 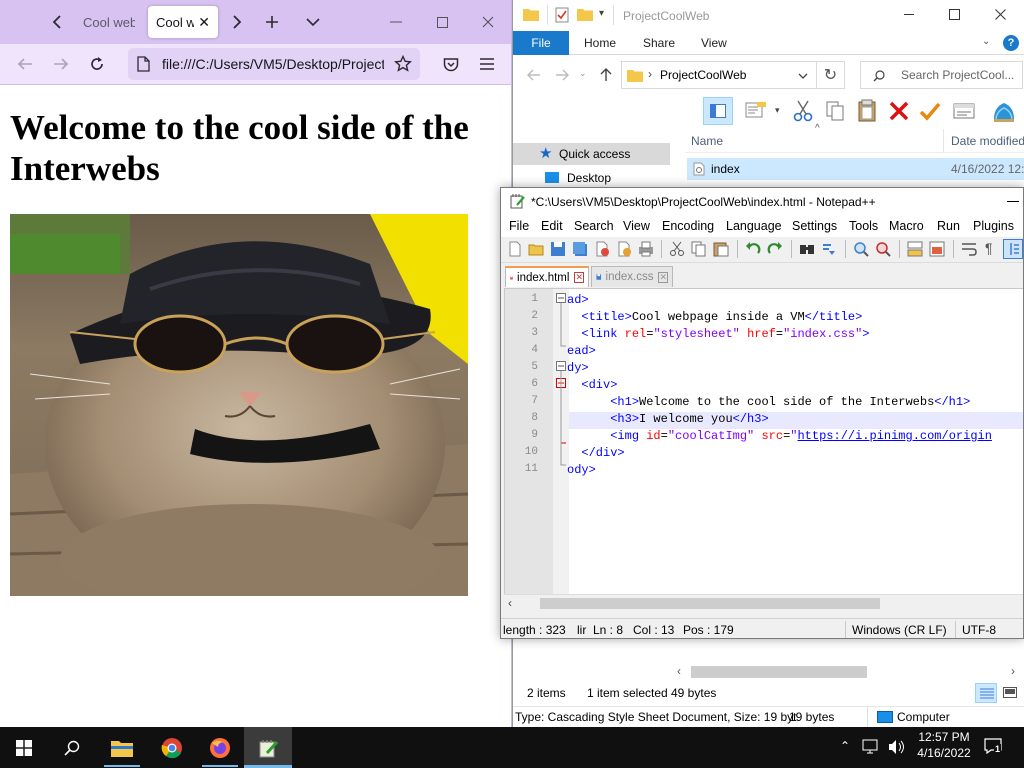 What do you see at coordinates (536, 249) in the screenshot?
I see `open-file-icon` at bounding box center [536, 249].